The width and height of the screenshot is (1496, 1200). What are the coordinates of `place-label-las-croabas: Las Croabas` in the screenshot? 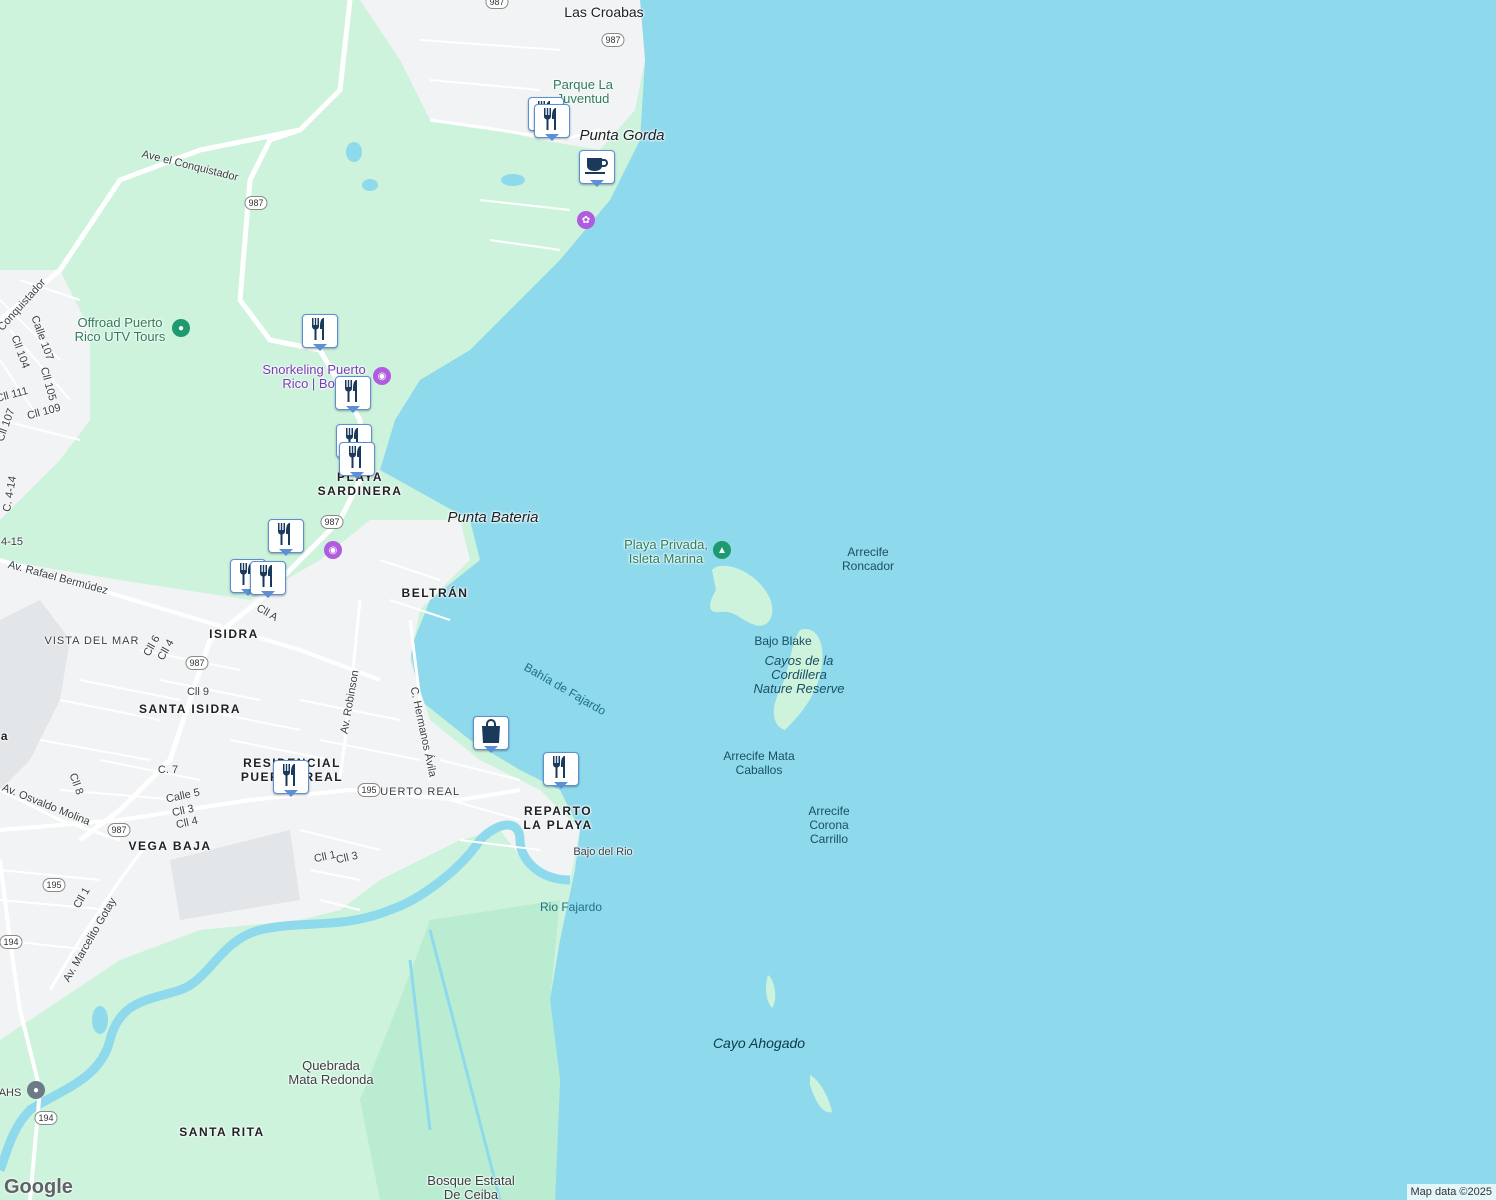 It's located at (604, 12).